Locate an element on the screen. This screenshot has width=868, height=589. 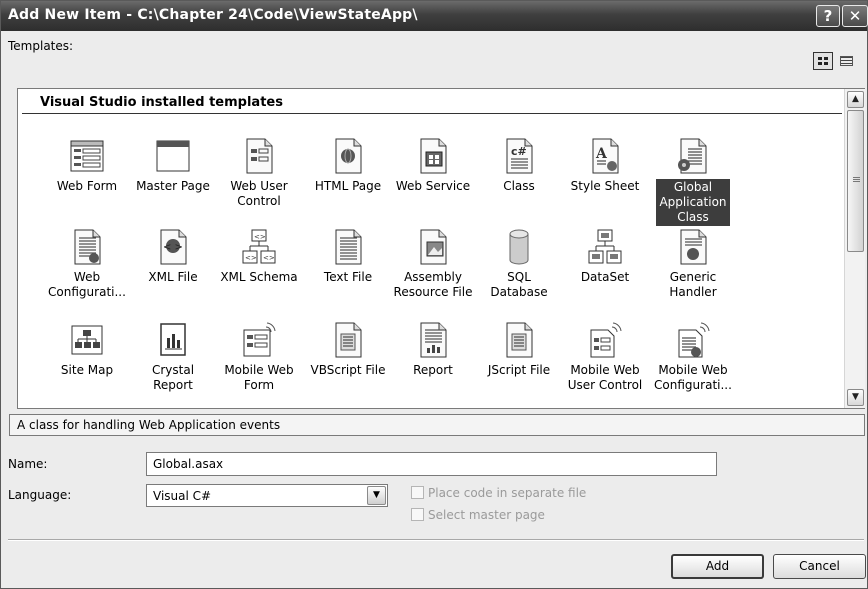
template-label: Crystal Report is located at coordinates (173, 378).